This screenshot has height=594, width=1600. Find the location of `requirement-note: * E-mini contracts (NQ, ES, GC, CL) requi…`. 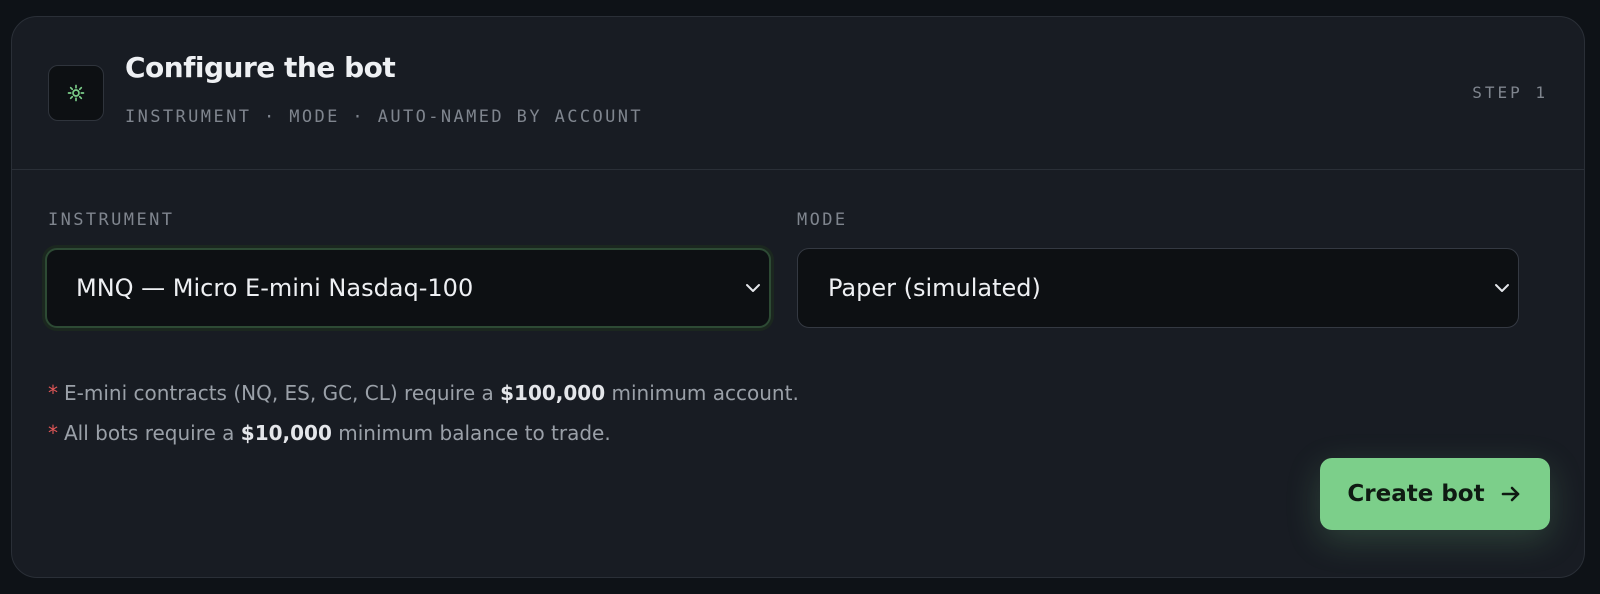

requirement-note: * E-mini contracts (NQ, ES, GC, CL) requi… is located at coordinates (423, 393).